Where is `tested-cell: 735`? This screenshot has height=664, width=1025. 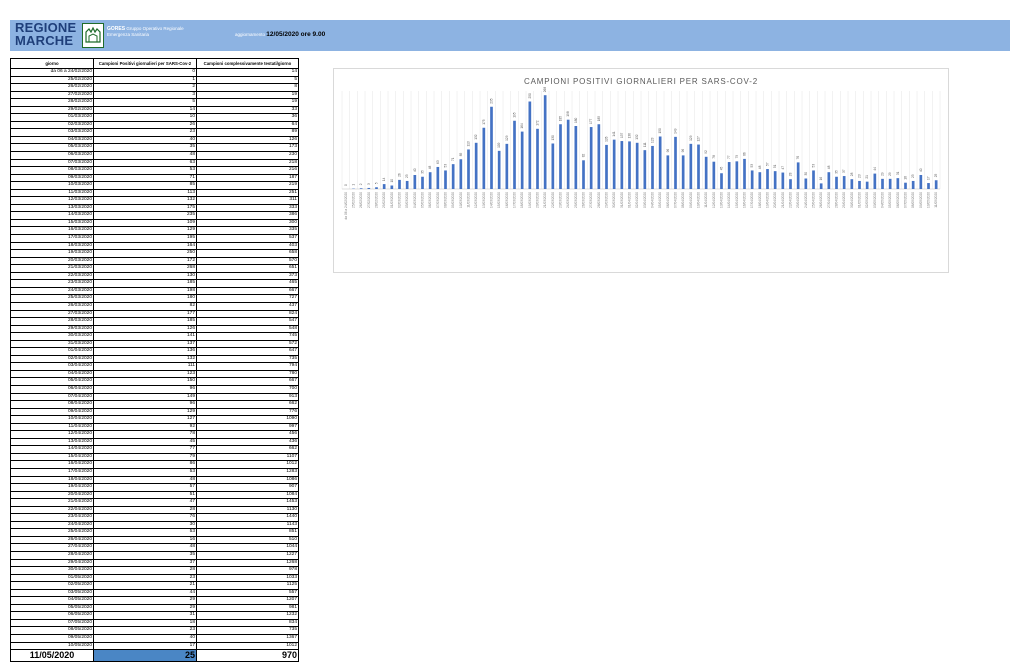
tested-cell: 735 is located at coordinates (247, 630).